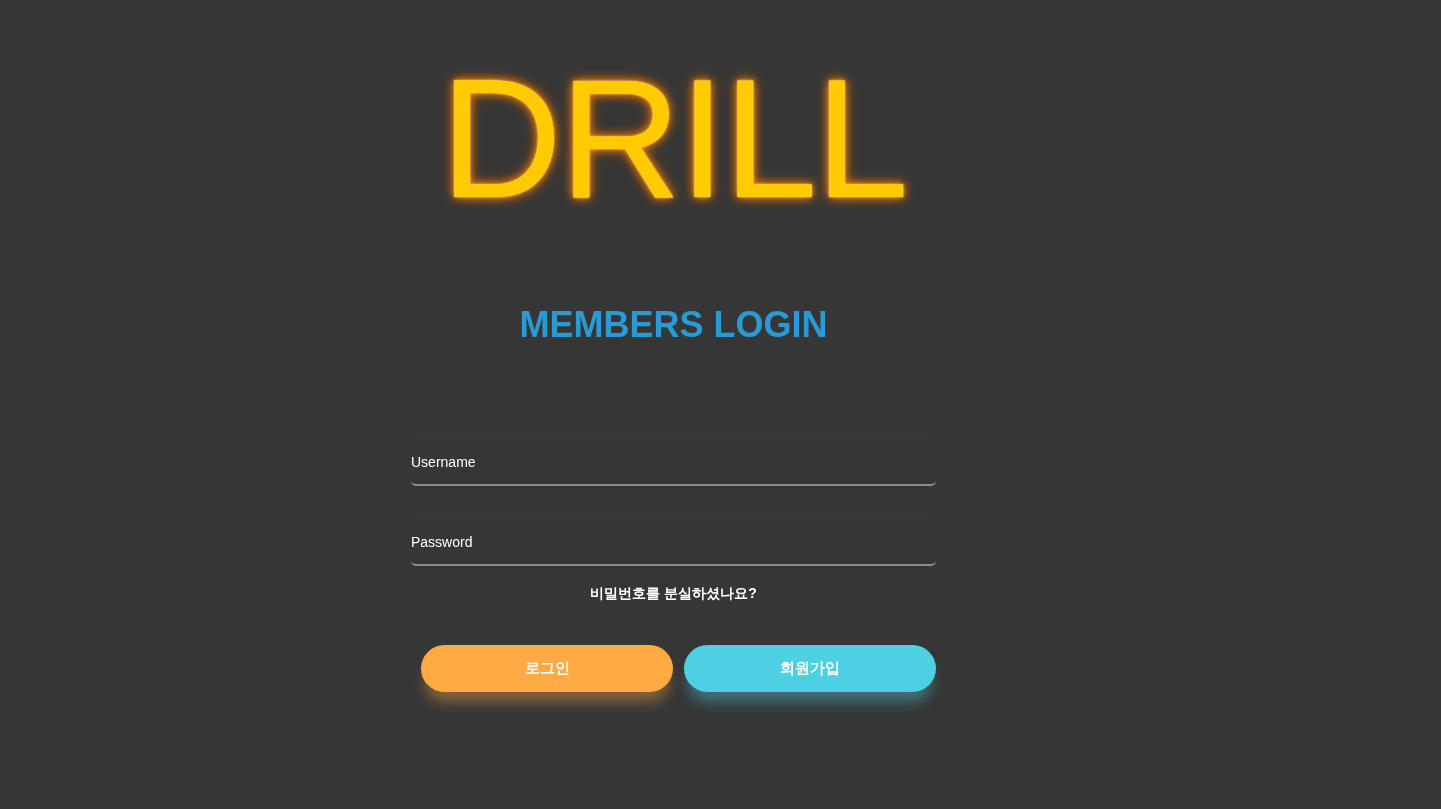 The width and height of the screenshot is (1441, 809). I want to click on forgot-password-link: 비밀번호를 분실하셨나요?, so click(673, 593).